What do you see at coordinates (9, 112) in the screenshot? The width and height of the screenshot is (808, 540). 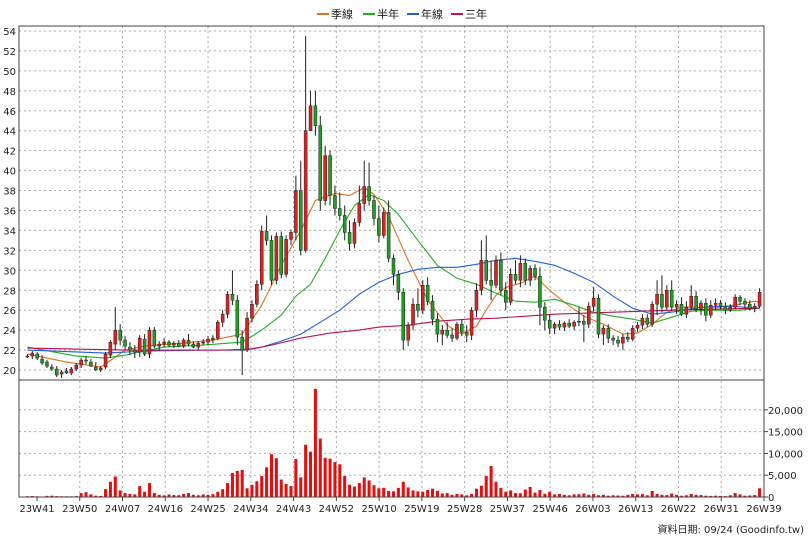 I see `price-tick-label: 46` at bounding box center [9, 112].